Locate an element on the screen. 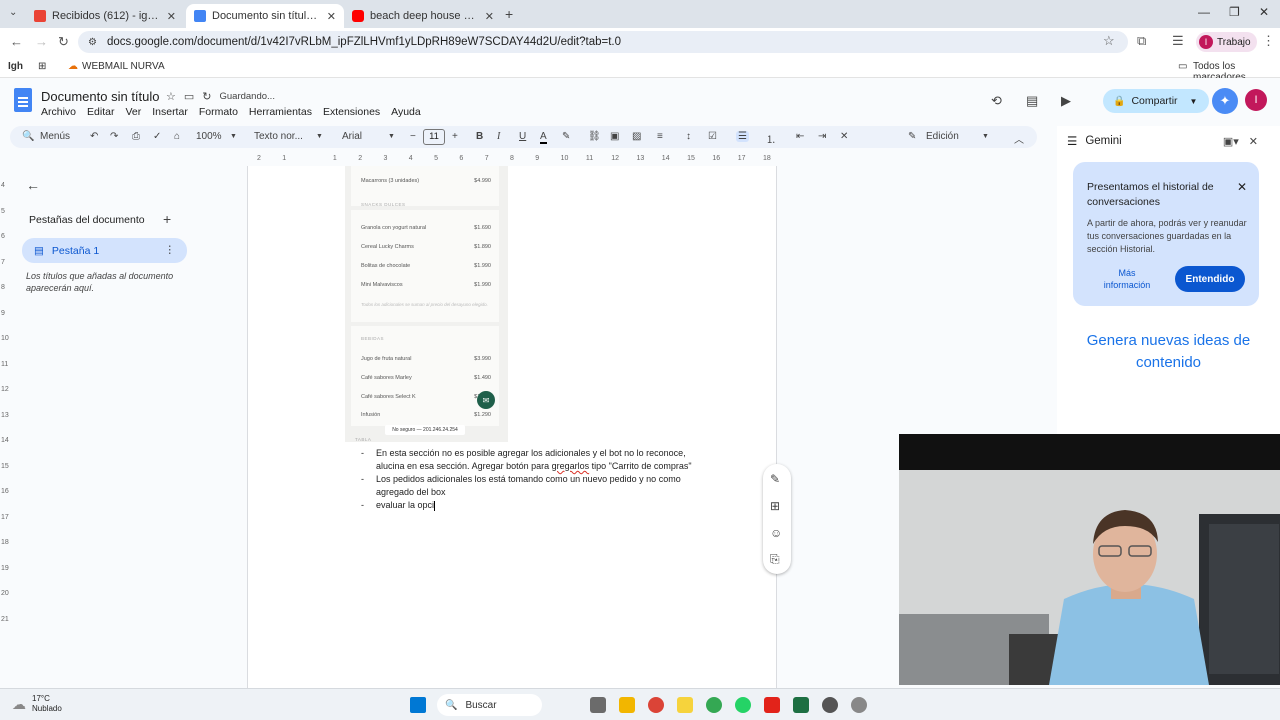  redo-icon: ↷ is located at coordinates (114, 136).